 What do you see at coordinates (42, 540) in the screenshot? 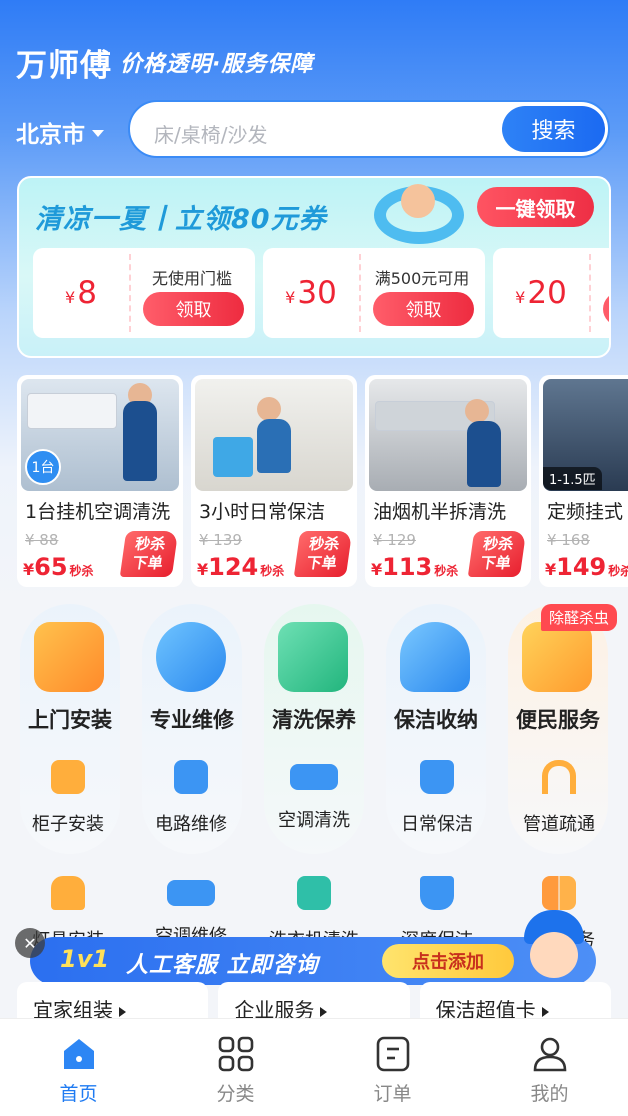
I see `deal-old-price: ¥ 88` at bounding box center [42, 540].